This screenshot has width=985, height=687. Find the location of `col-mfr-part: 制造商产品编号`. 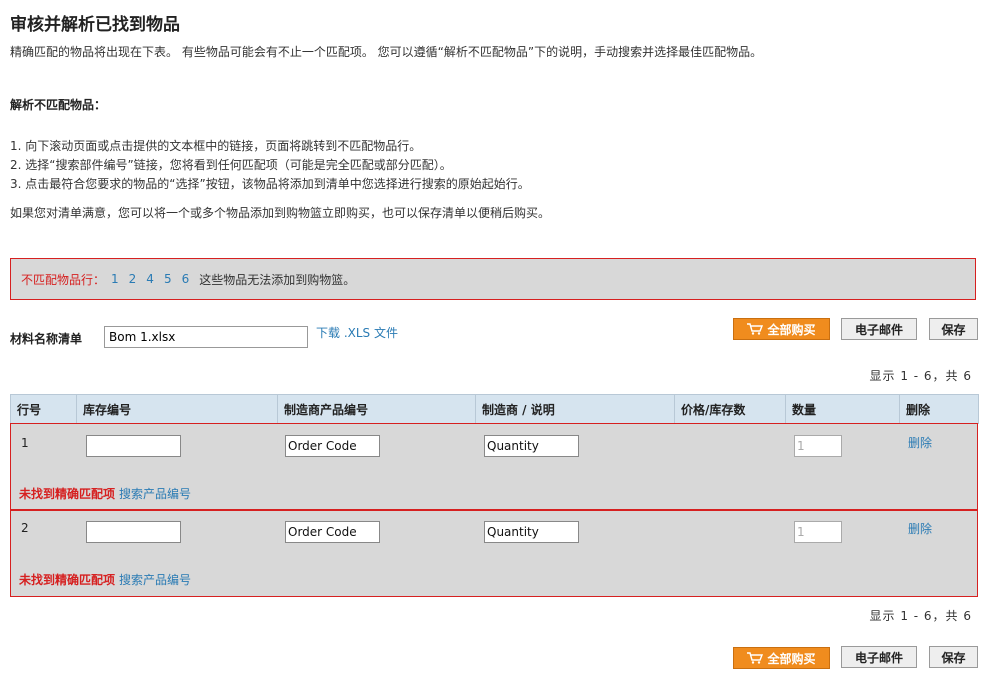

col-mfr-part: 制造商产品编号 is located at coordinates (376, 409).